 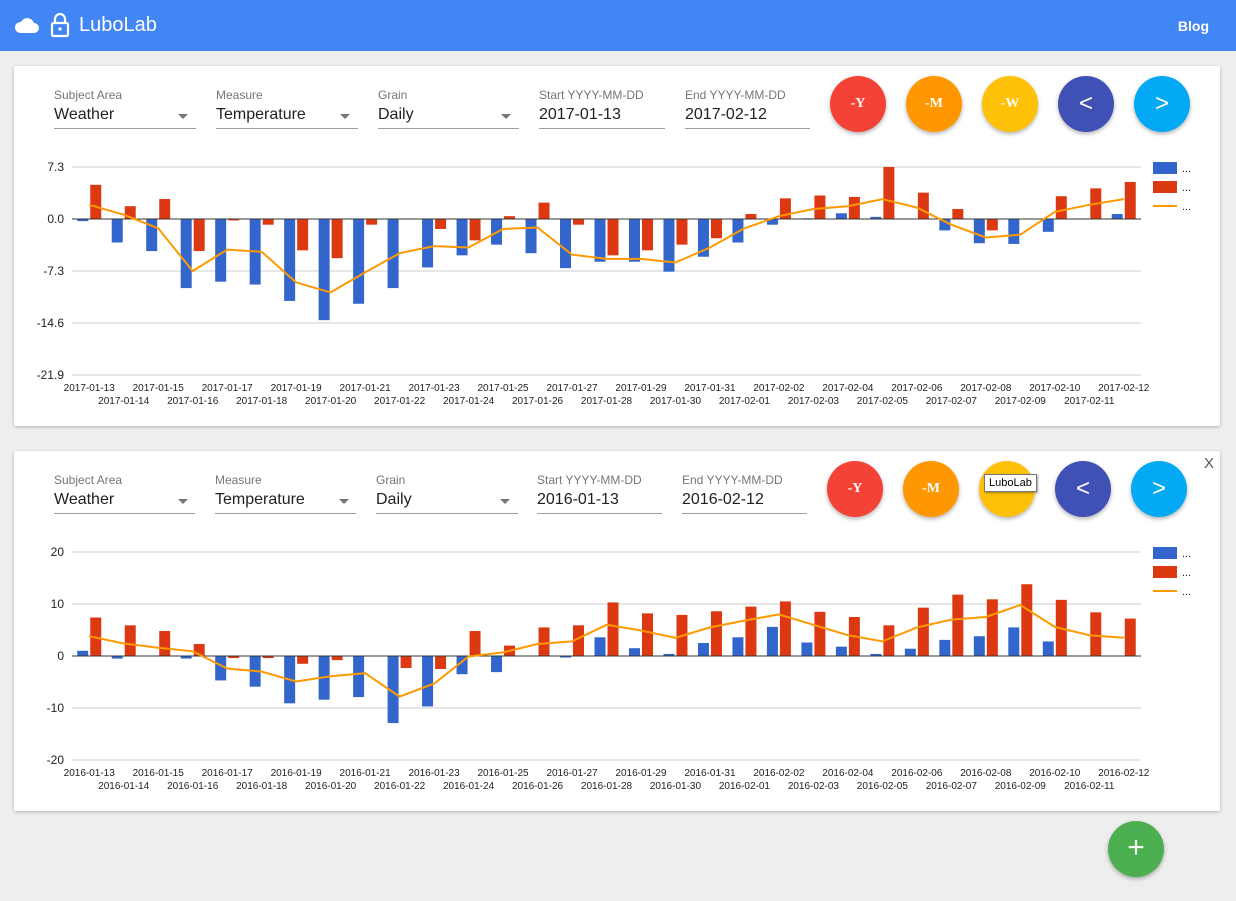 I want to click on cloud-icon, so click(x=27, y=25).